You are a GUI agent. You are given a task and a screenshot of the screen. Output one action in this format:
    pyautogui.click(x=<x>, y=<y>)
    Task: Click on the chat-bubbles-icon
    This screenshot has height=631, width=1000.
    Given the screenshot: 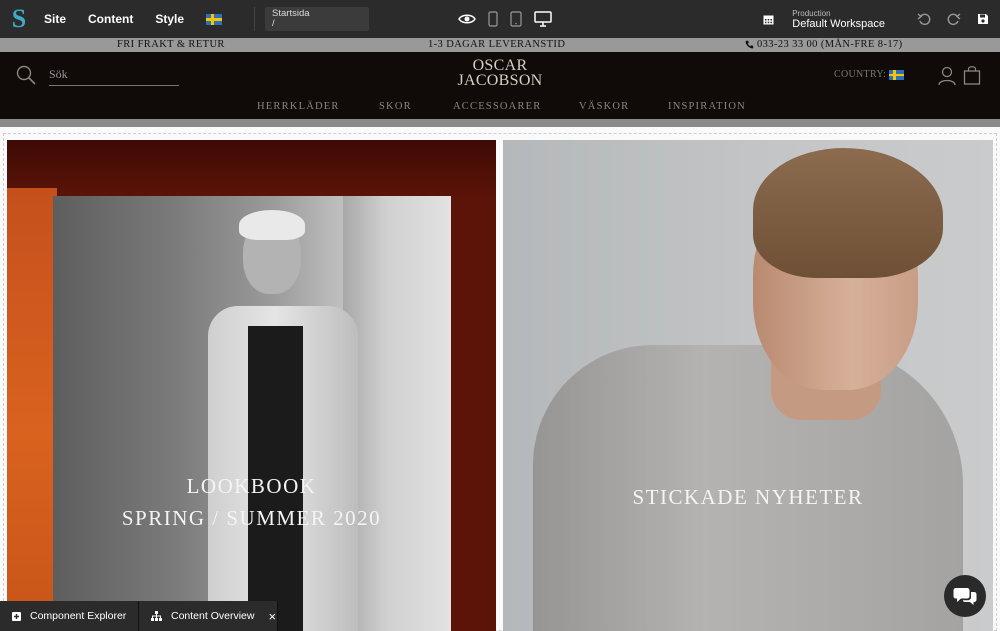 What is the action you would take?
    pyautogui.click(x=965, y=596)
    